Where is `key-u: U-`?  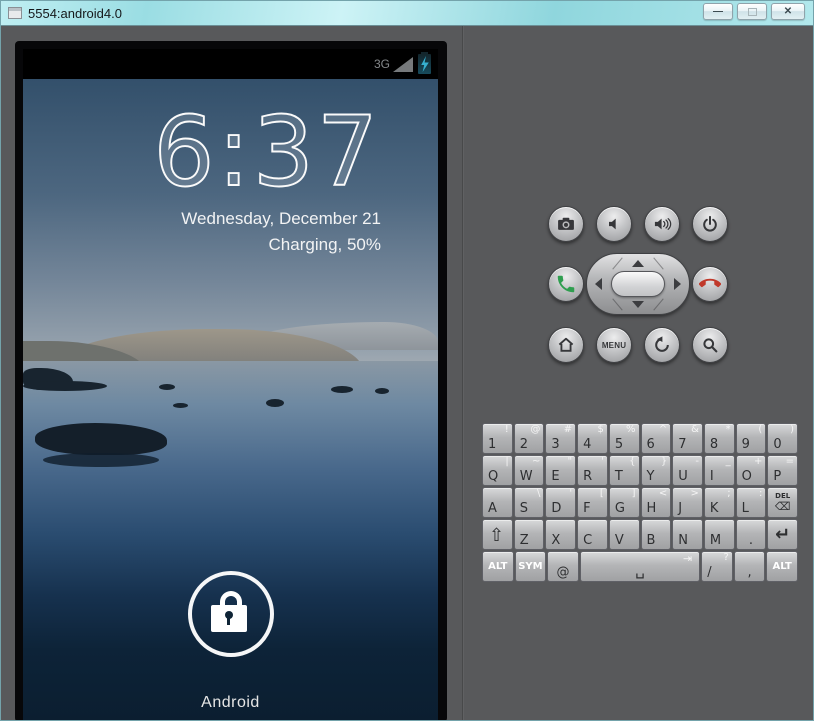 key-u: U- is located at coordinates (687, 470).